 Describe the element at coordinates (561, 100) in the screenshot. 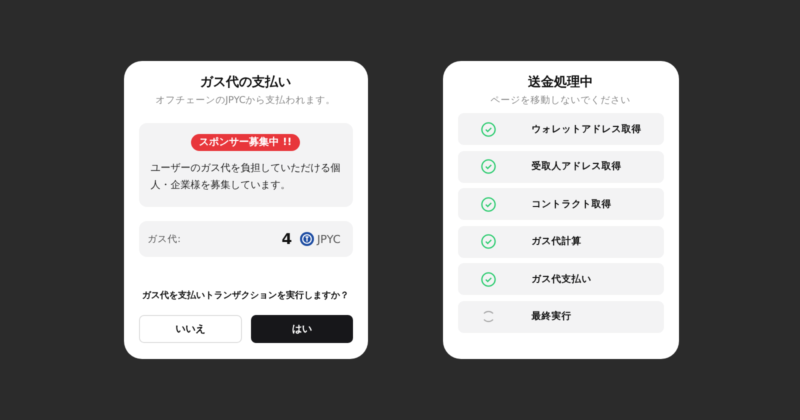

I see `card-subtitle: ページを移動しないでください` at that location.